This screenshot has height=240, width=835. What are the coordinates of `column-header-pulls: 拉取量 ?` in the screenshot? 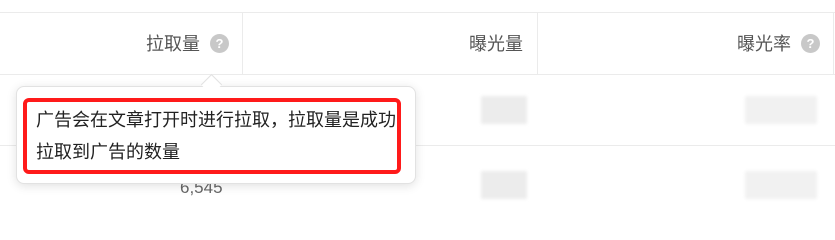 It's located at (114, 43).